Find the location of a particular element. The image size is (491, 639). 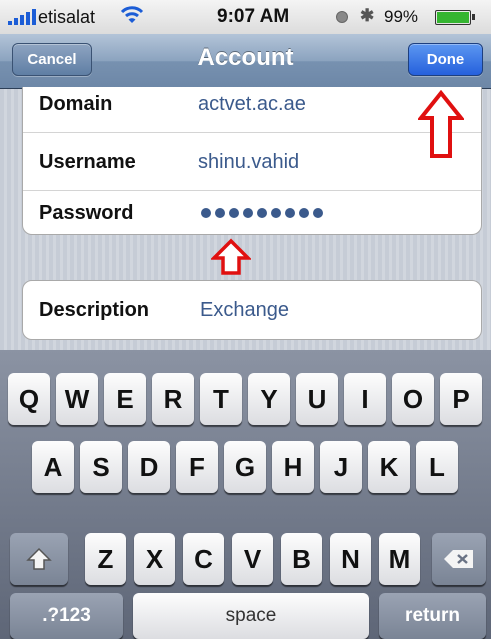

key-z: Z is located at coordinates (105, 559).